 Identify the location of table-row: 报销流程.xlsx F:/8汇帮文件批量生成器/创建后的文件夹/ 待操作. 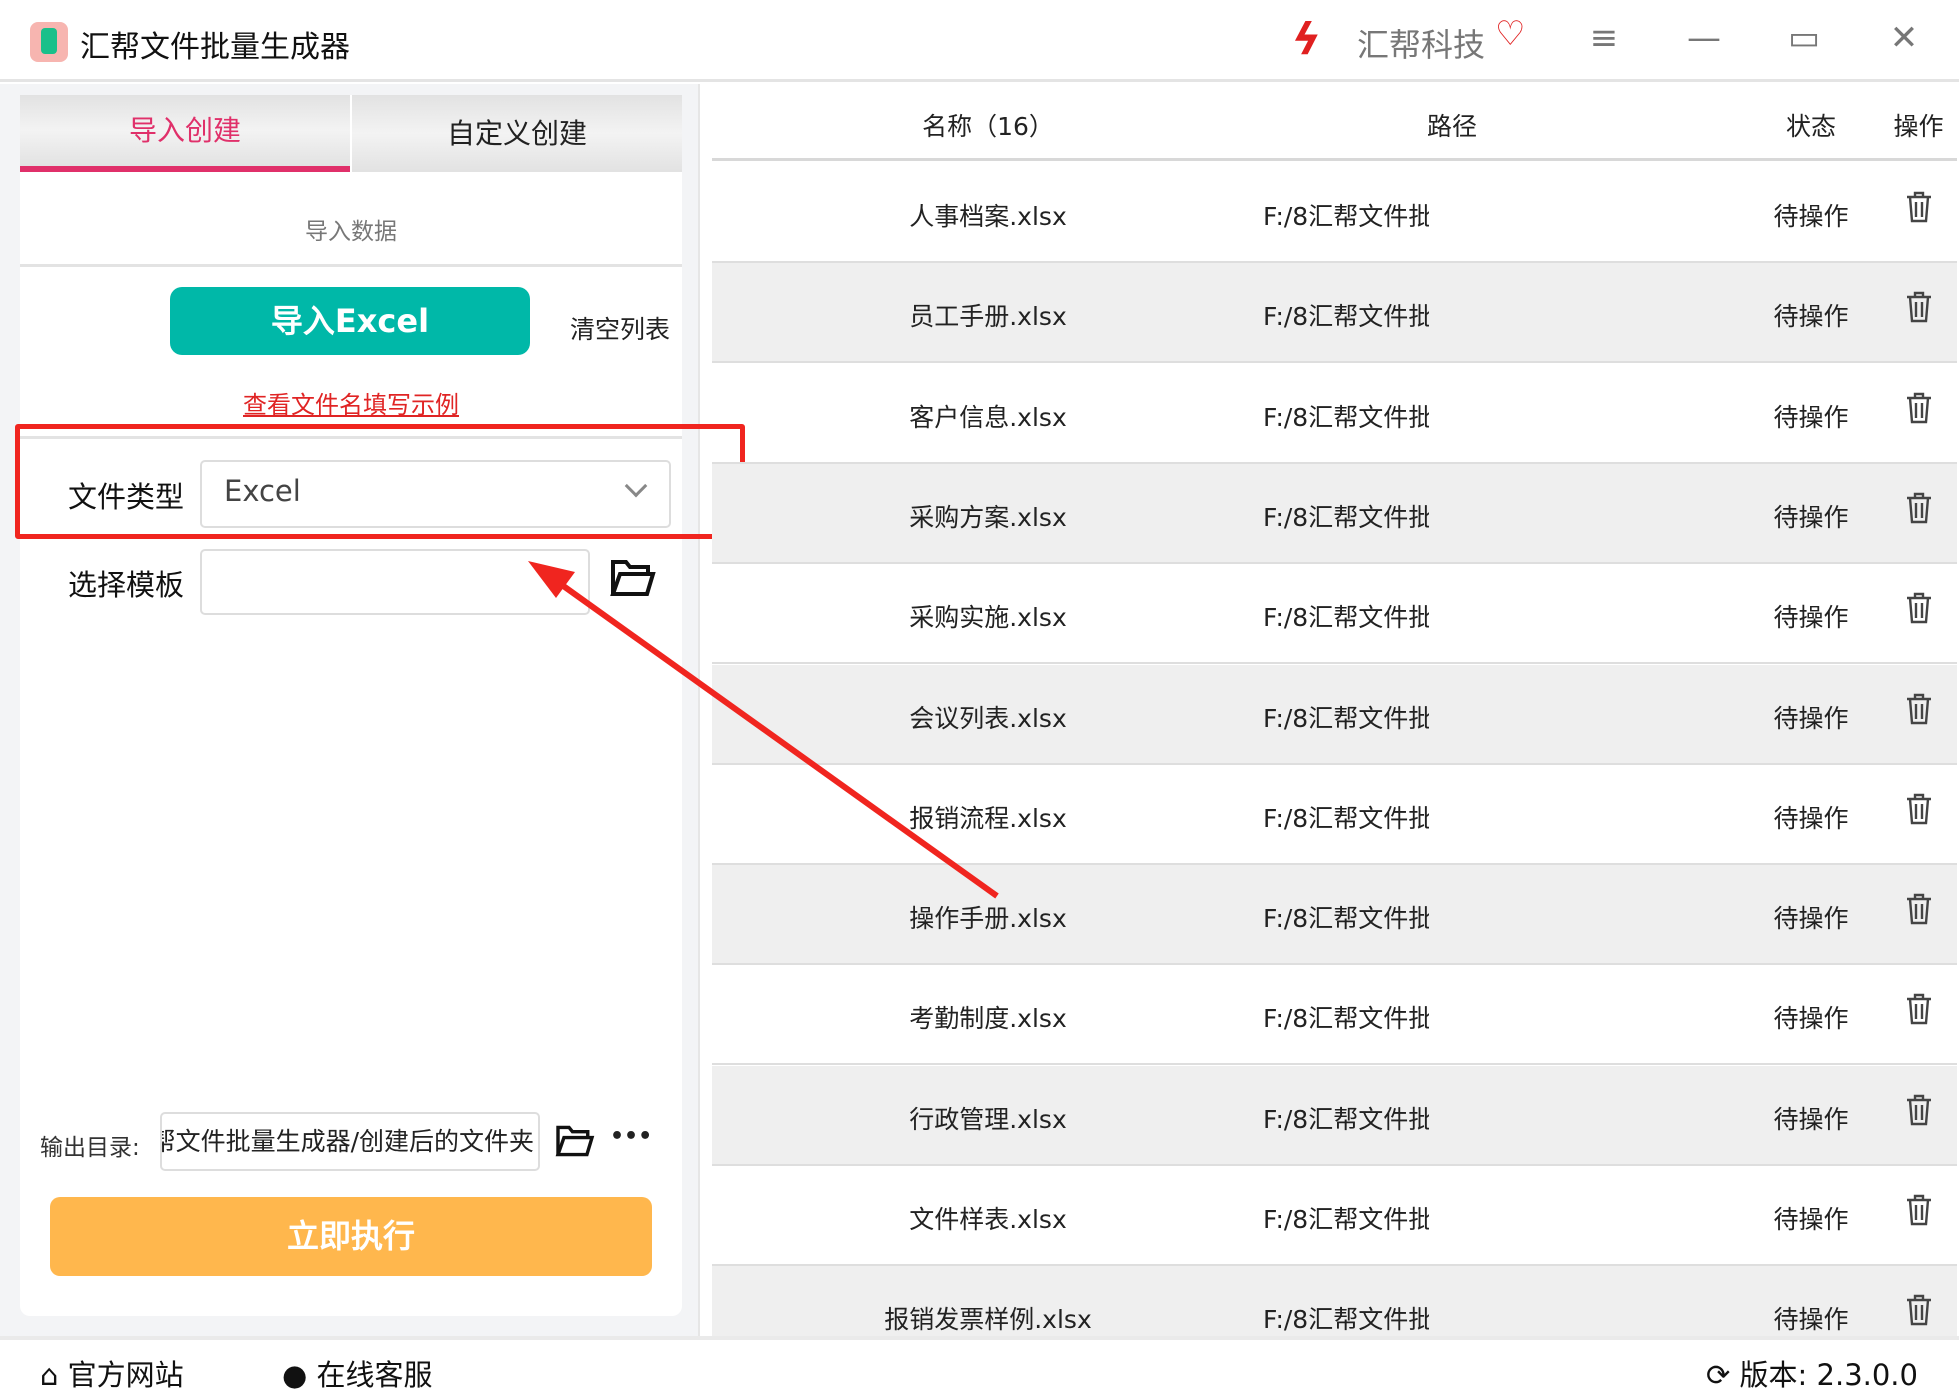
(1334, 815).